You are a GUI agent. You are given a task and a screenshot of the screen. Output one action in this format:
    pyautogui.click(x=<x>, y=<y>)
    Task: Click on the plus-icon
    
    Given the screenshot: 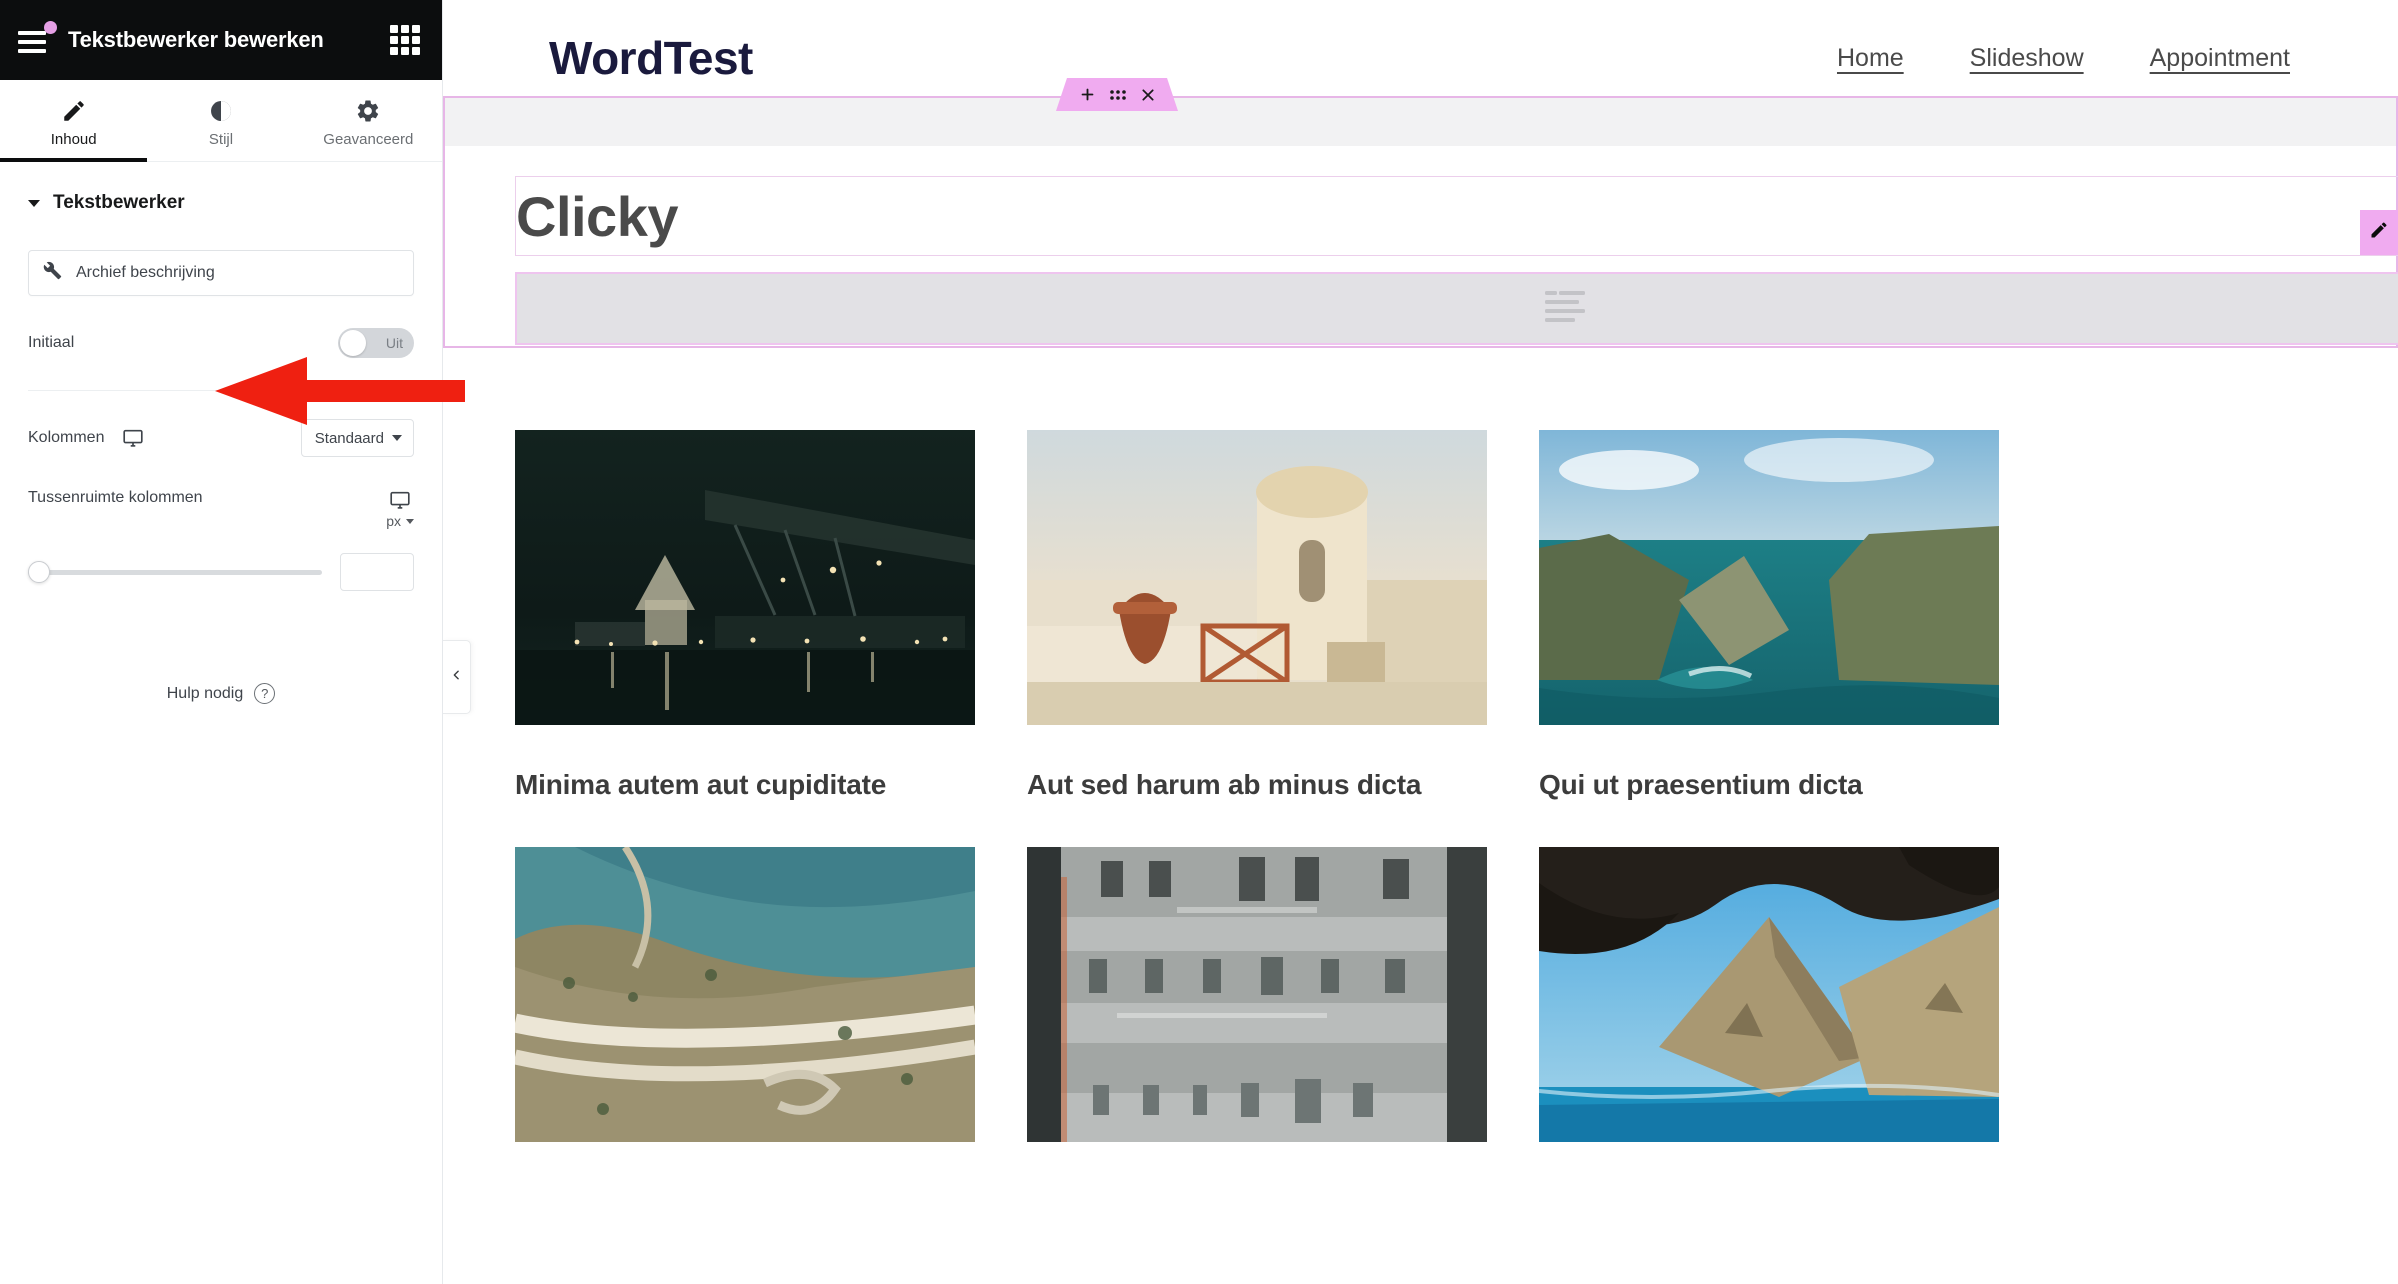 What is the action you would take?
    pyautogui.click(x=1087, y=94)
    